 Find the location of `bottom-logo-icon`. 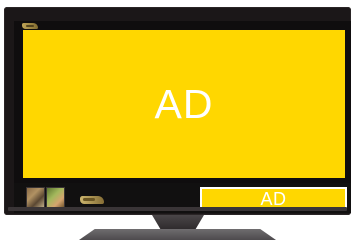

bottom-logo-icon is located at coordinates (92, 200).